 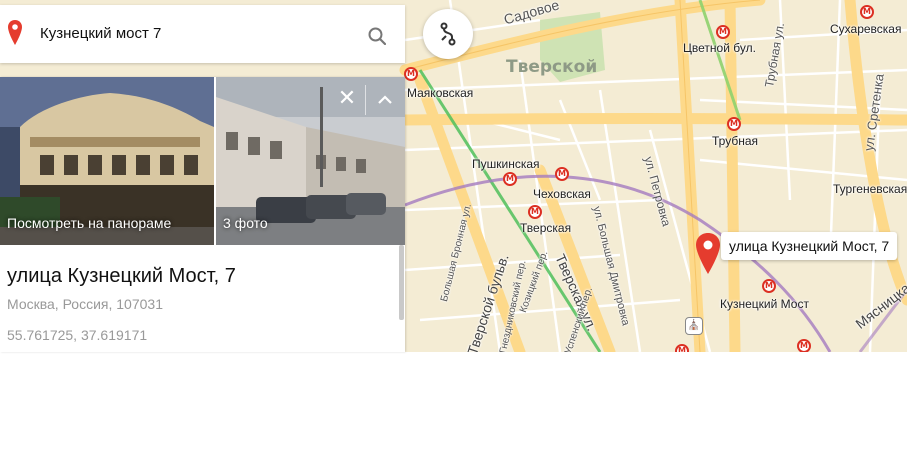 I want to click on pin-callout: улица Кузнецкий Мост, 7, so click(x=809, y=246).